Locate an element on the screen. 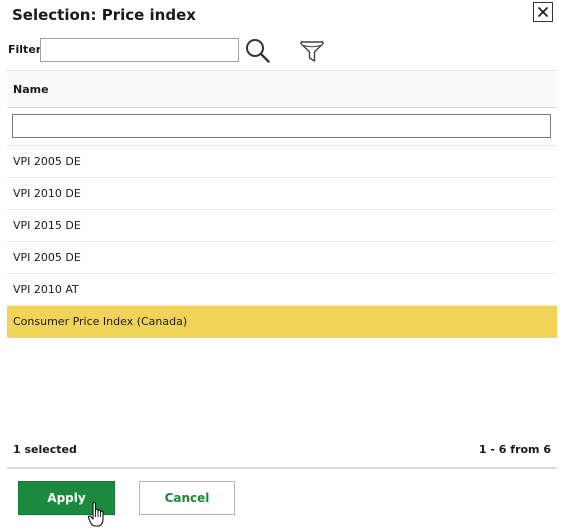 This screenshot has height=531, width=569. funnel-icon is located at coordinates (312, 51).